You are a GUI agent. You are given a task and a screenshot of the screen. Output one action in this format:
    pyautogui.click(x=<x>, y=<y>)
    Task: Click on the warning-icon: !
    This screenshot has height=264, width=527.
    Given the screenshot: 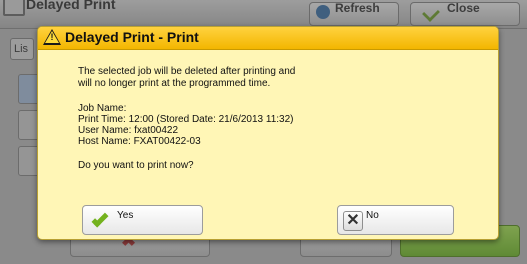 What is the action you would take?
    pyautogui.click(x=52, y=37)
    